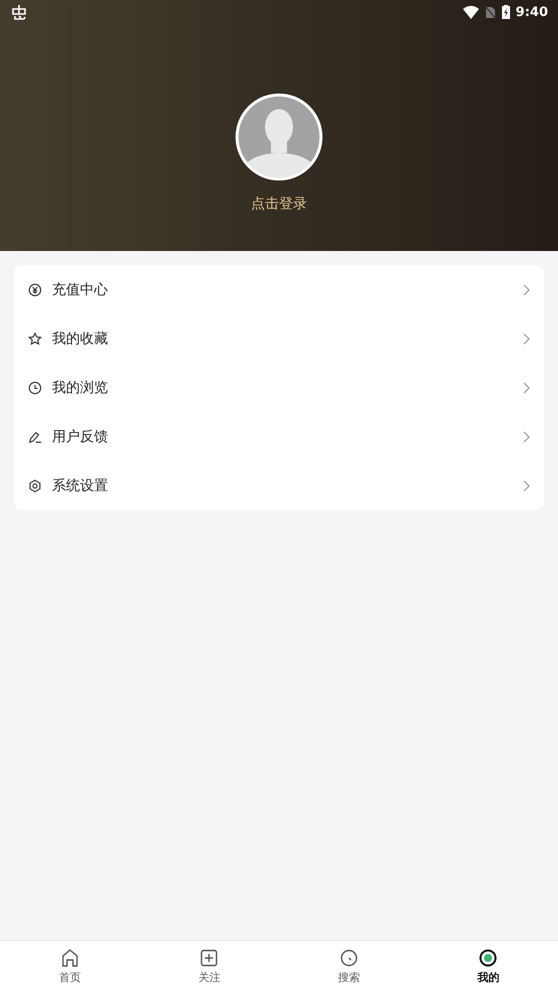  What do you see at coordinates (490, 12) in the screenshot?
I see `no-sim-icon` at bounding box center [490, 12].